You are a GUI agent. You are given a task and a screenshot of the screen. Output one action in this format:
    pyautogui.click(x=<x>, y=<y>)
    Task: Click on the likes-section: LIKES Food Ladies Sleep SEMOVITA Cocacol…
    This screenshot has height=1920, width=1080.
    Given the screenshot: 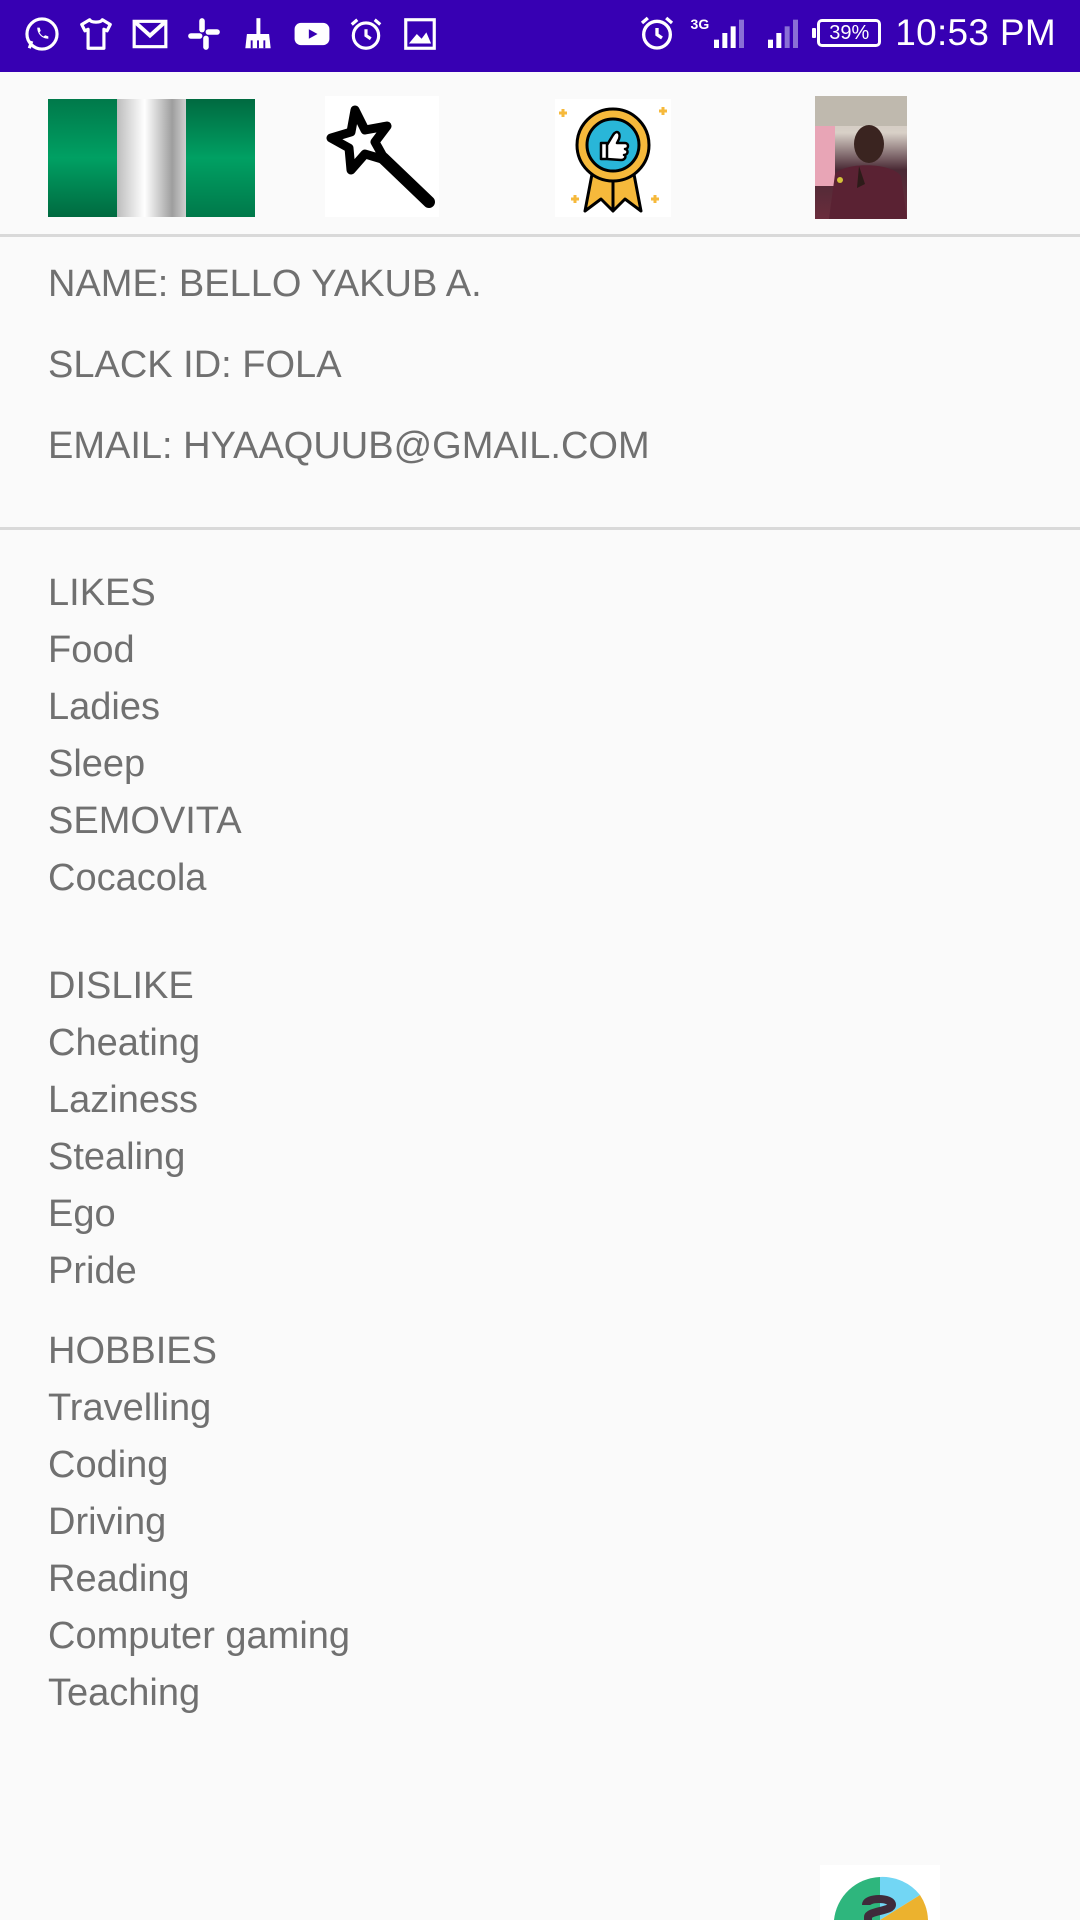 What is the action you would take?
    pyautogui.click(x=145, y=736)
    